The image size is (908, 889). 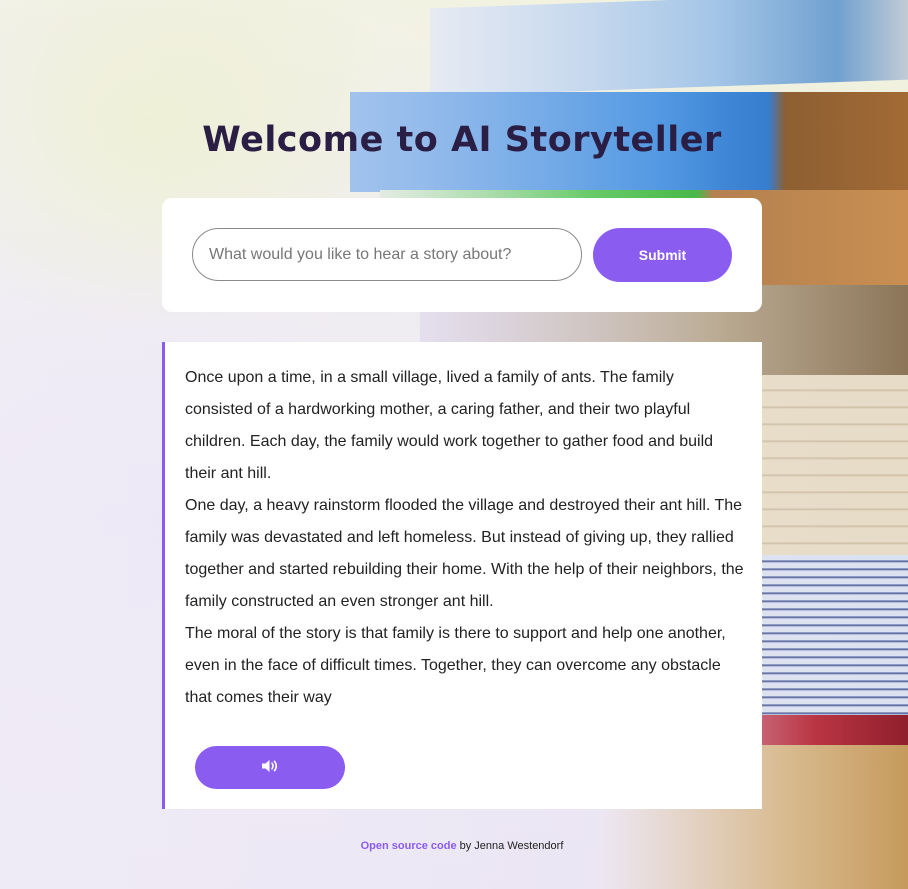 I want to click on story-topic-input, so click(x=387, y=254).